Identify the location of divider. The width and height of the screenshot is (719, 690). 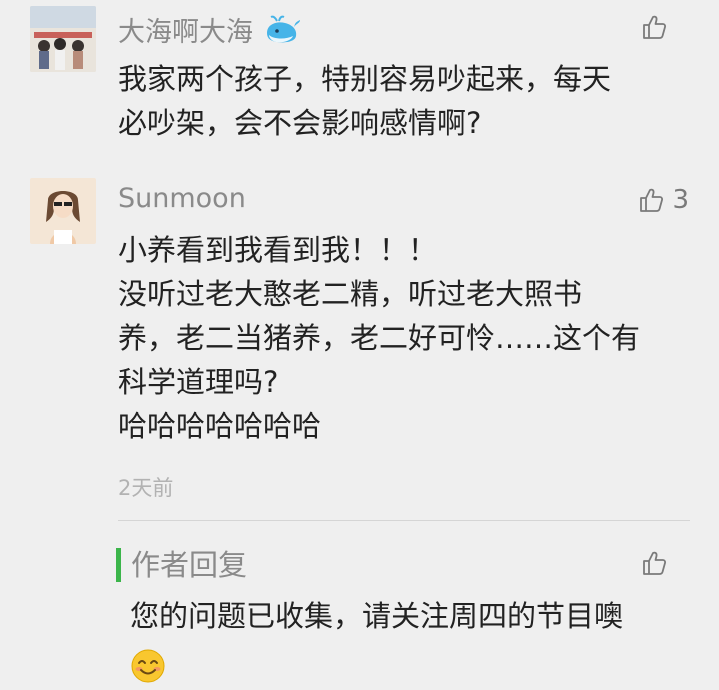
(404, 520).